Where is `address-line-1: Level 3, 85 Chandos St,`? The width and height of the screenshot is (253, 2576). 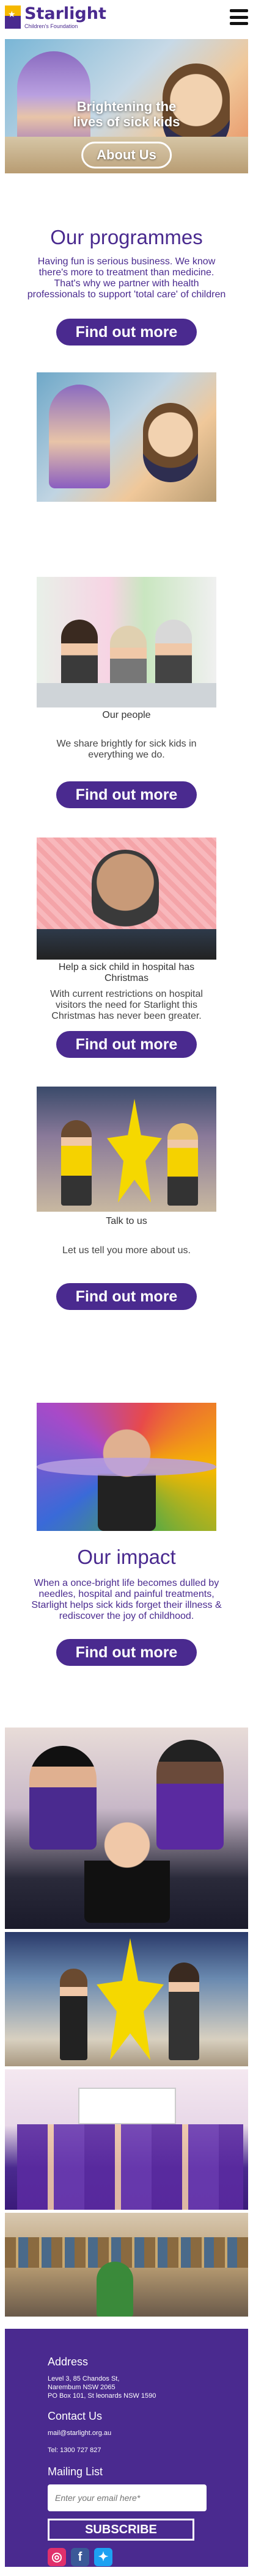
address-line-1: Level 3, 85 Chandos St, is located at coordinates (84, 2378).